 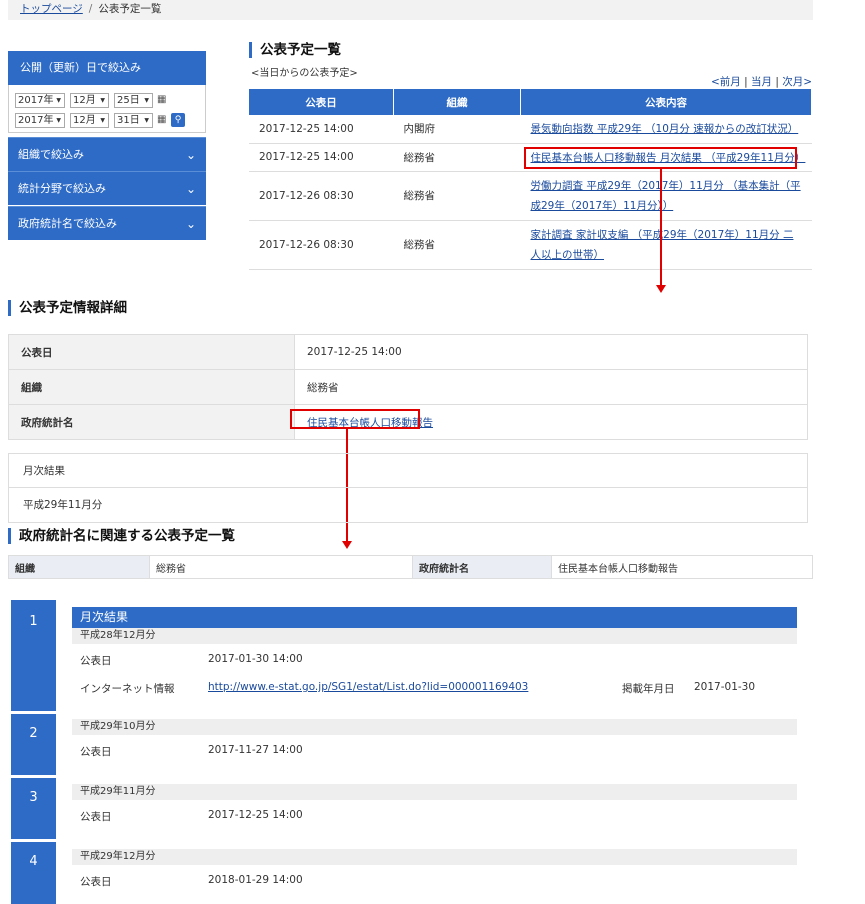 I want to click on date-filter-header: 公開（更新）日で絞込み, so click(x=107, y=68).